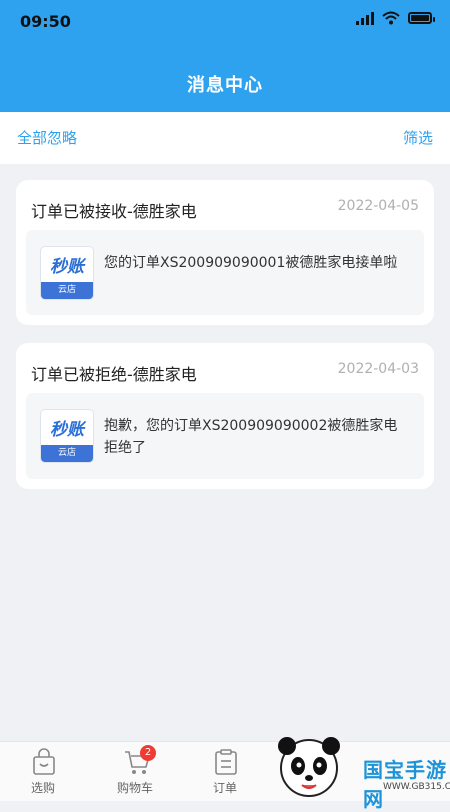 This screenshot has height=812, width=450. Describe the element at coordinates (251, 437) in the screenshot. I see `message-text: 抱歉，您的订单XS200909090002被德胜家电拒绝了` at that location.